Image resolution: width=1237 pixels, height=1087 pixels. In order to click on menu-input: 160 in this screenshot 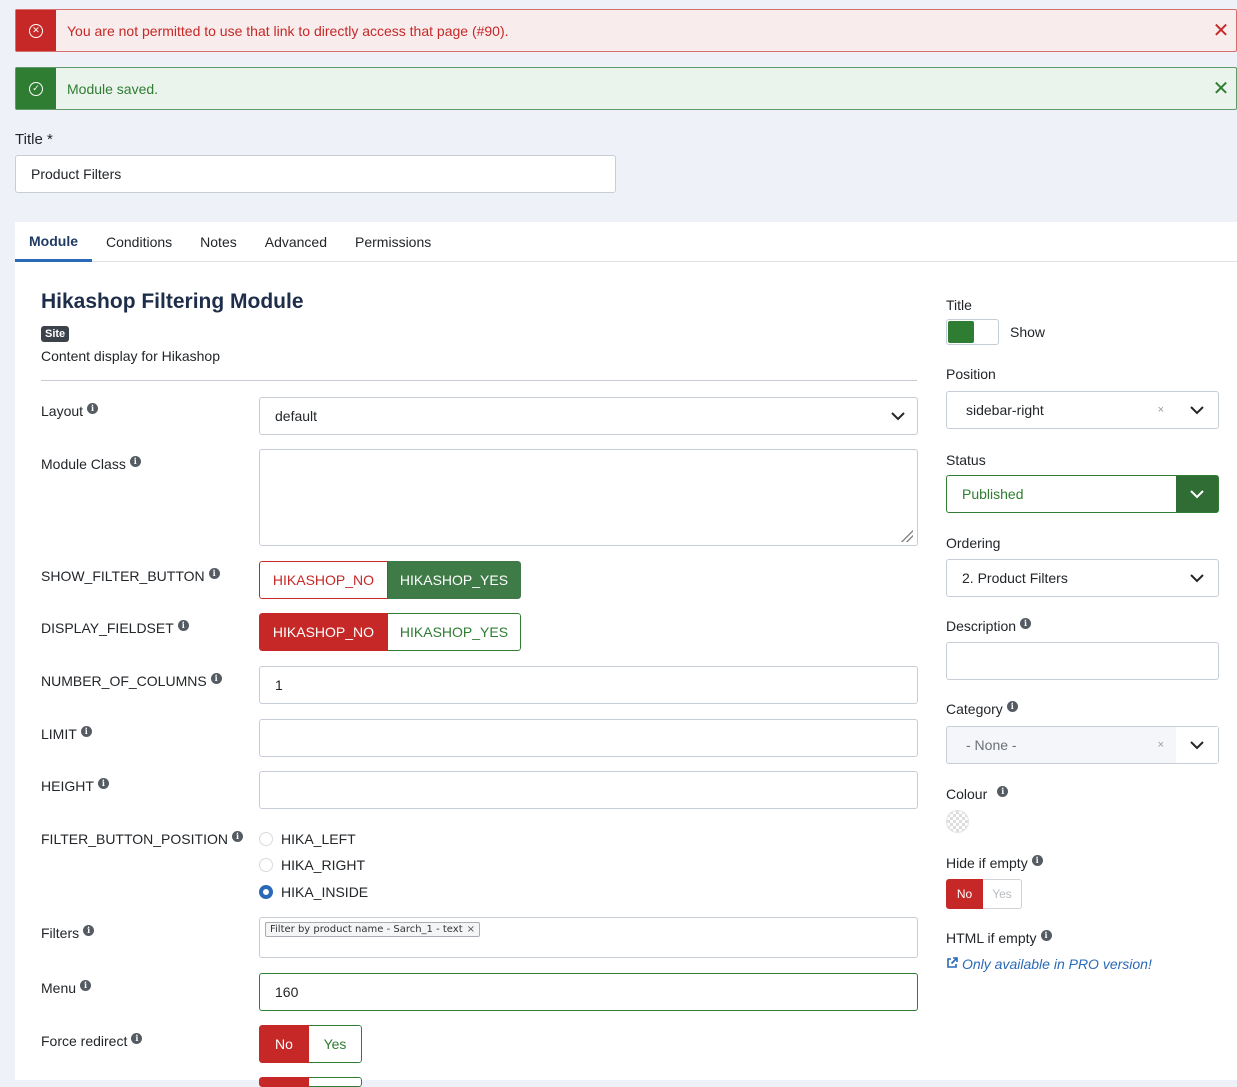, I will do `click(588, 992)`.